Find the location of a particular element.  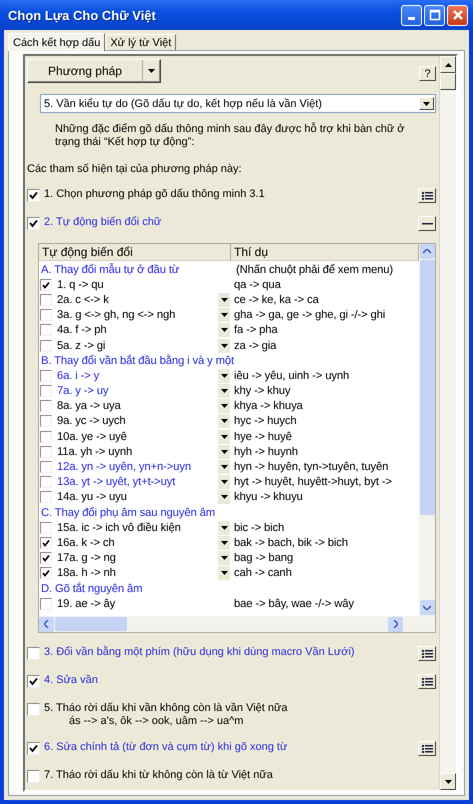

table-cell-text: hyc -> huych is located at coordinates (265, 421).